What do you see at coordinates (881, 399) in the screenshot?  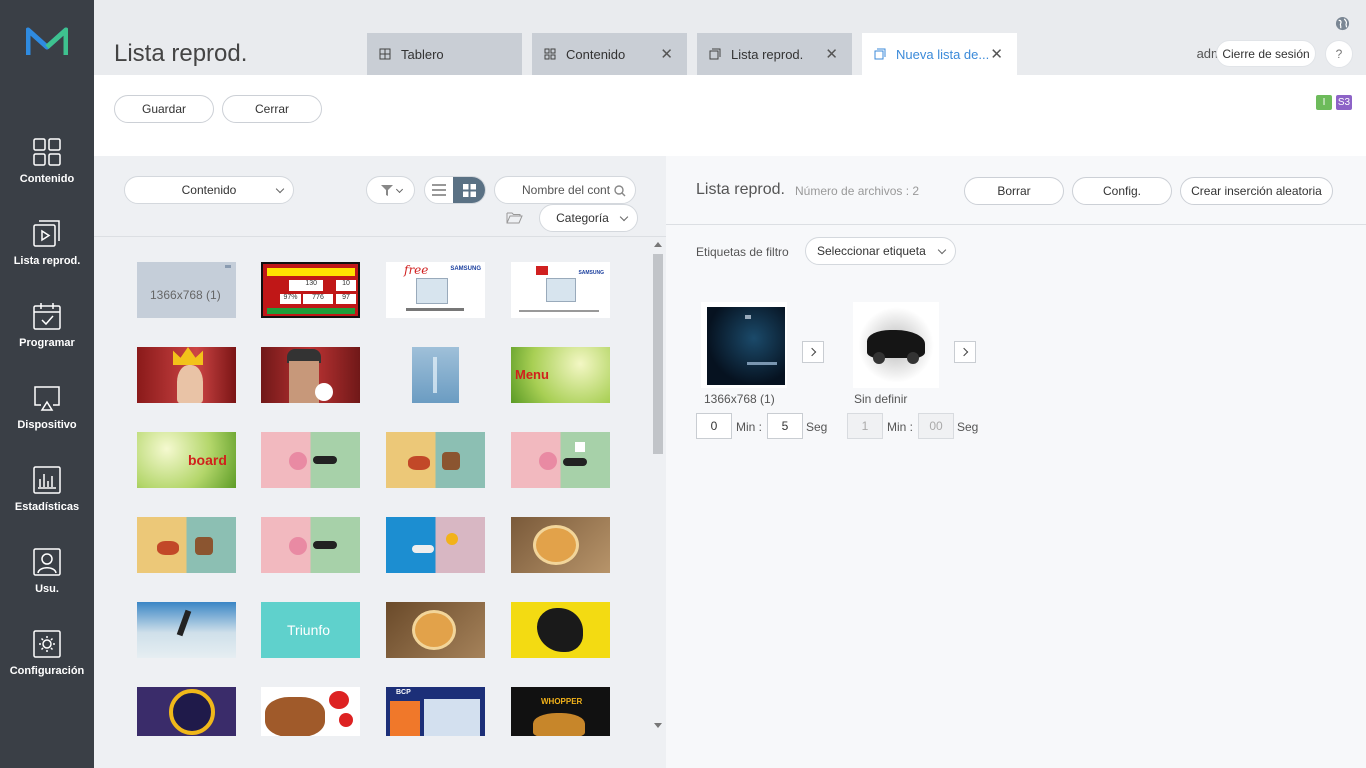 I see `playlist-item-name: Sin definir` at bounding box center [881, 399].